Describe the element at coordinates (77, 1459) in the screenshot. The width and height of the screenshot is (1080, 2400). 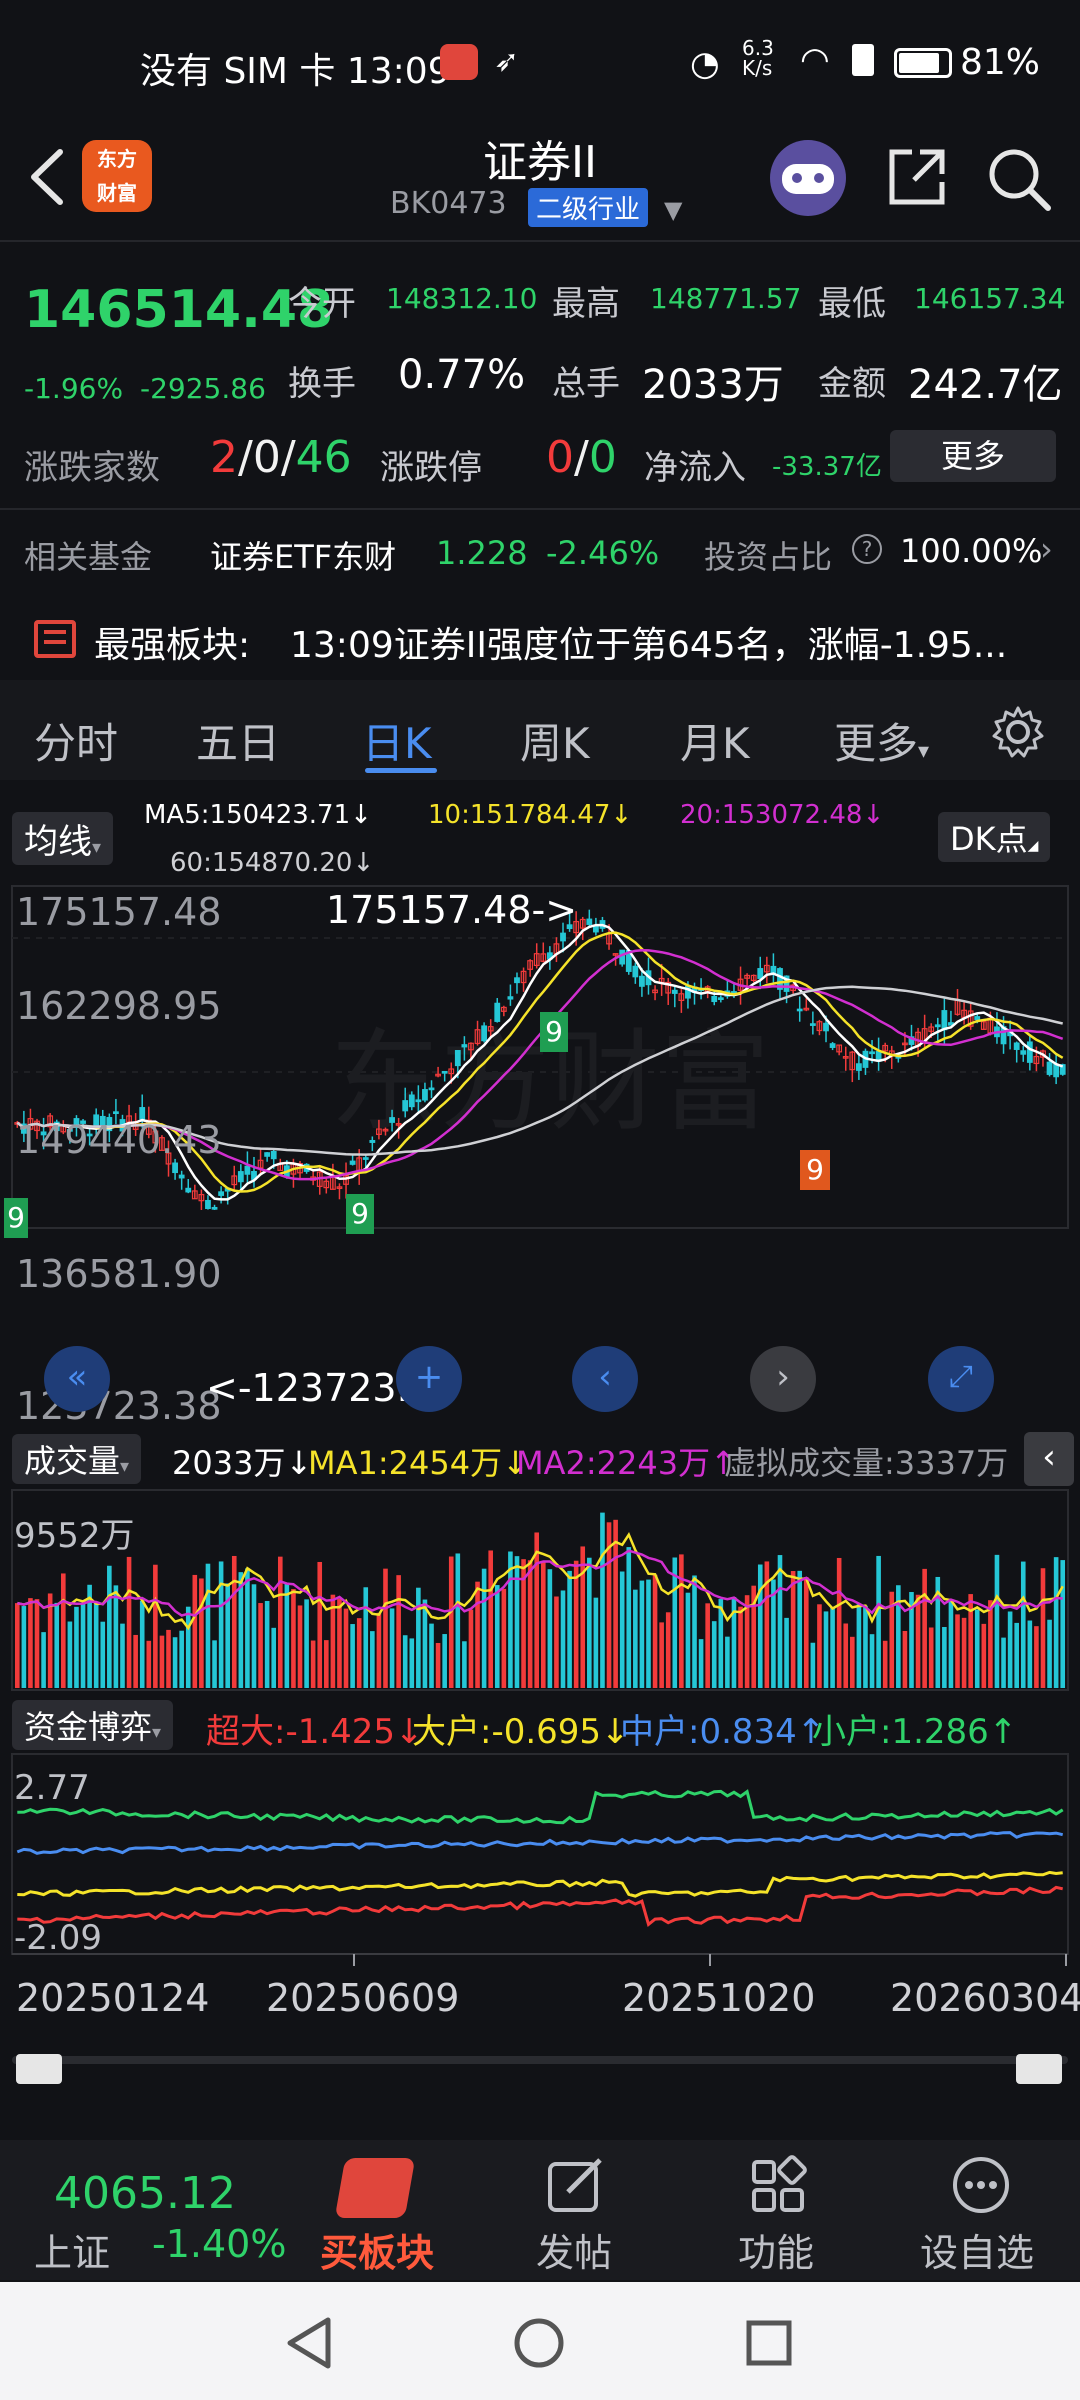
I see `volume-indicator-selector: 成交量▾` at that location.